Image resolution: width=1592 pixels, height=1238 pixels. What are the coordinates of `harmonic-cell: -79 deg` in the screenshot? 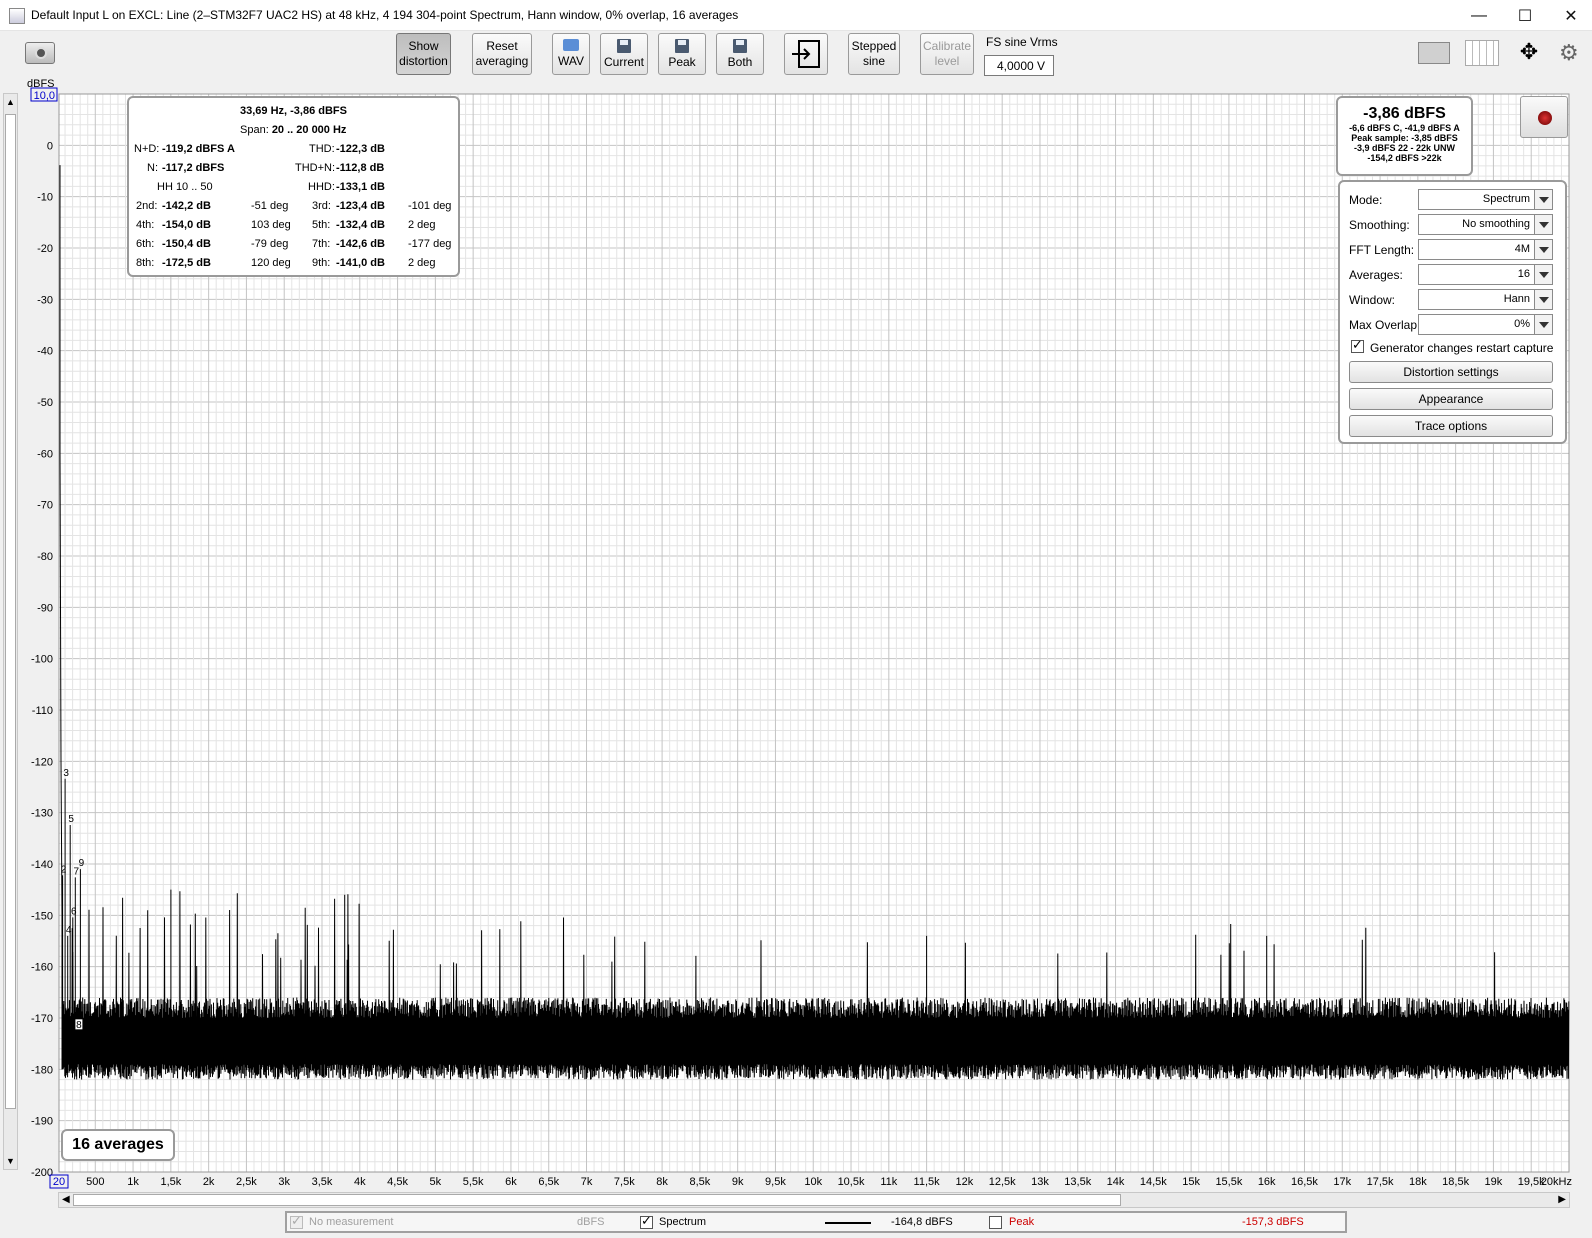 It's located at (270, 244).